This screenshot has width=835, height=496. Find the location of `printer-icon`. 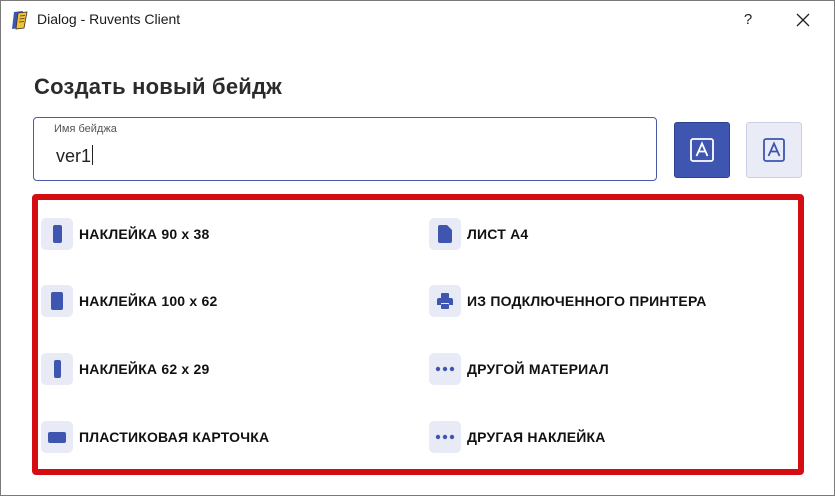

printer-icon is located at coordinates (445, 301).